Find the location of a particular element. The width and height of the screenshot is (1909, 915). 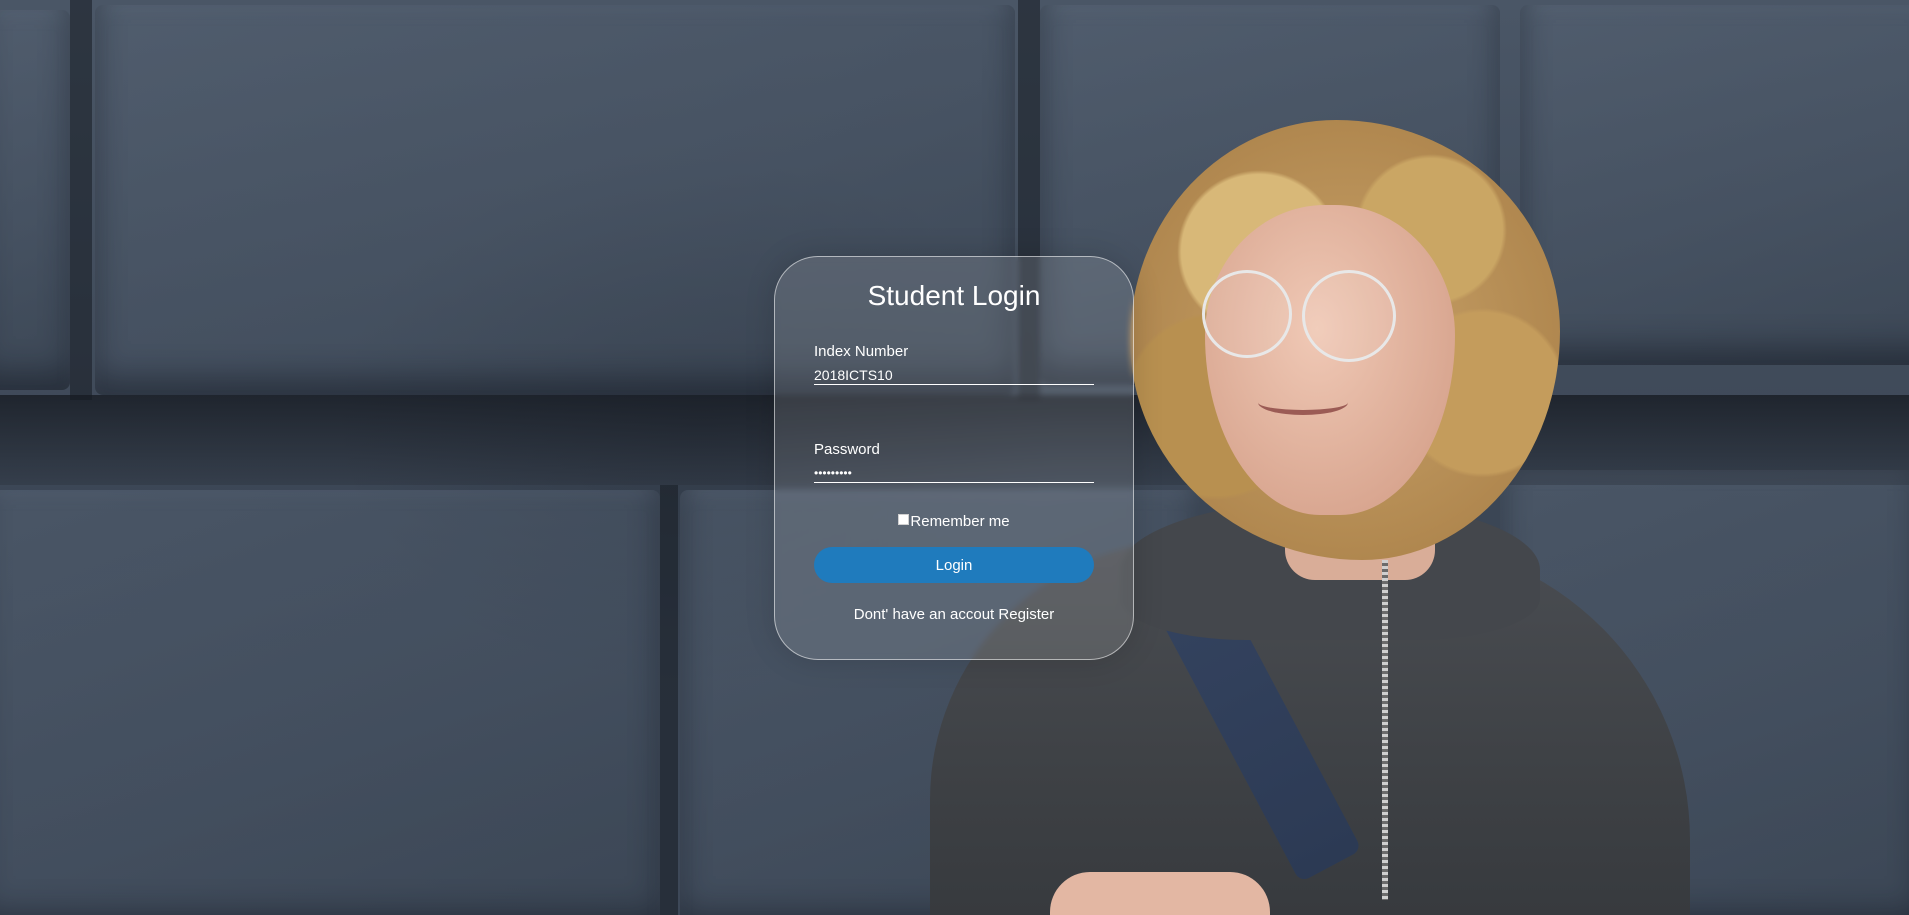

register-prompt-text: Dont' have an accout is located at coordinates (924, 614).